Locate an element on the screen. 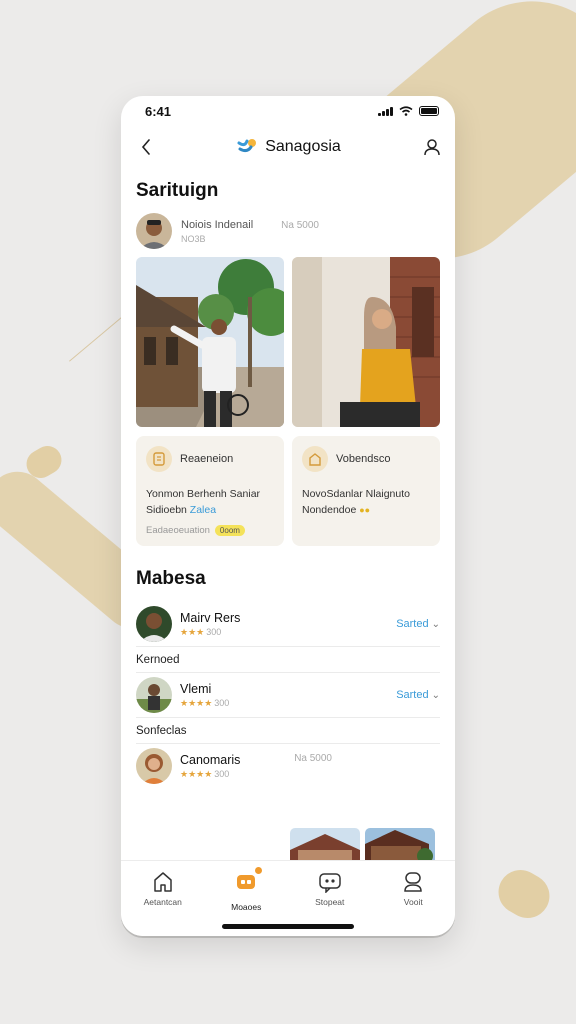  thumbnail-strip is located at coordinates (362, 845).